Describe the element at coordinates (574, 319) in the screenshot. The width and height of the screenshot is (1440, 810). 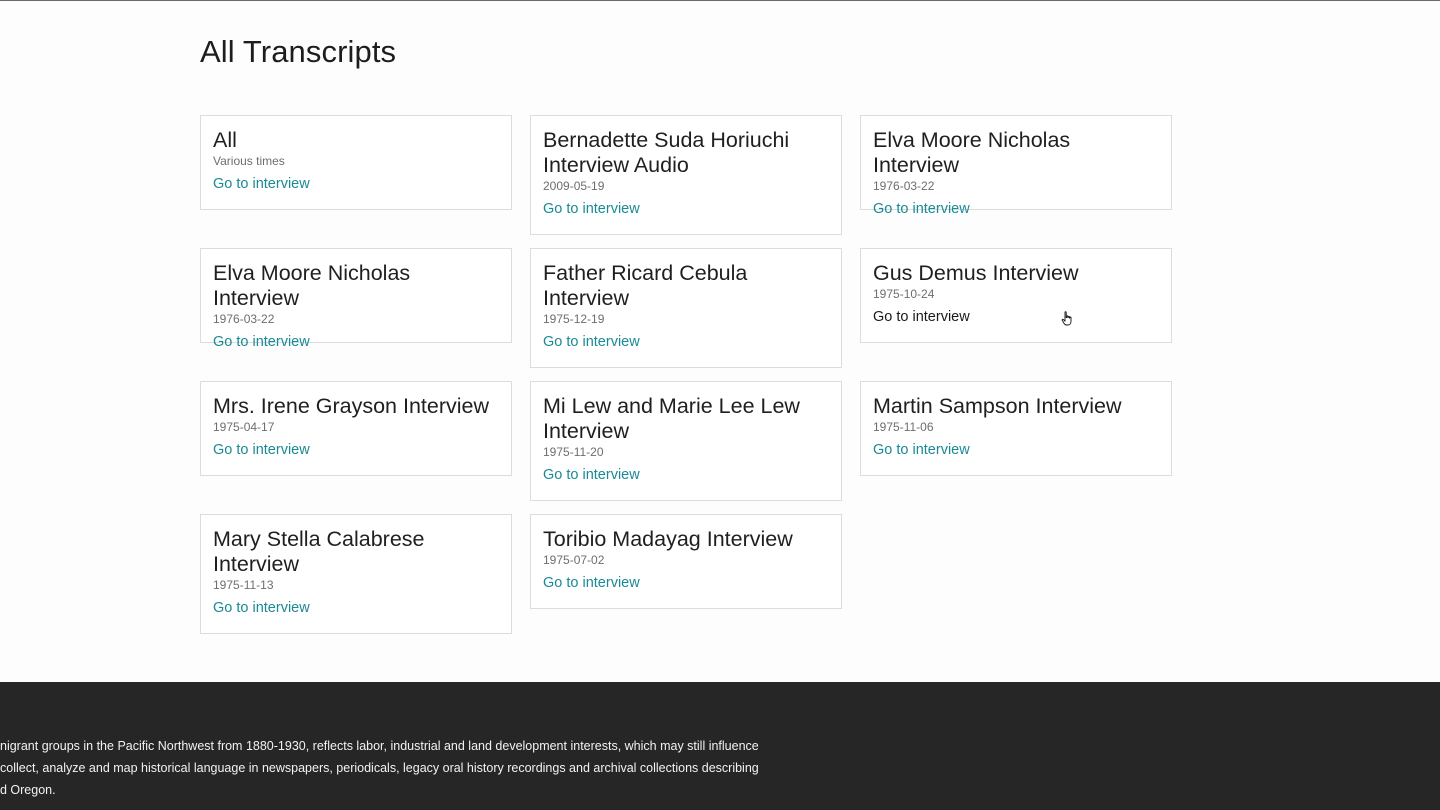
I see `card-date: 1975-12-19` at that location.